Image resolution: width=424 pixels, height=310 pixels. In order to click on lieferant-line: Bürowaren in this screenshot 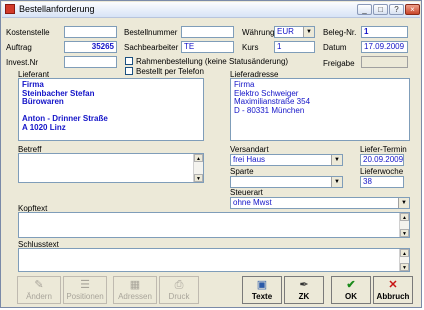, I will do `click(43, 101)`.